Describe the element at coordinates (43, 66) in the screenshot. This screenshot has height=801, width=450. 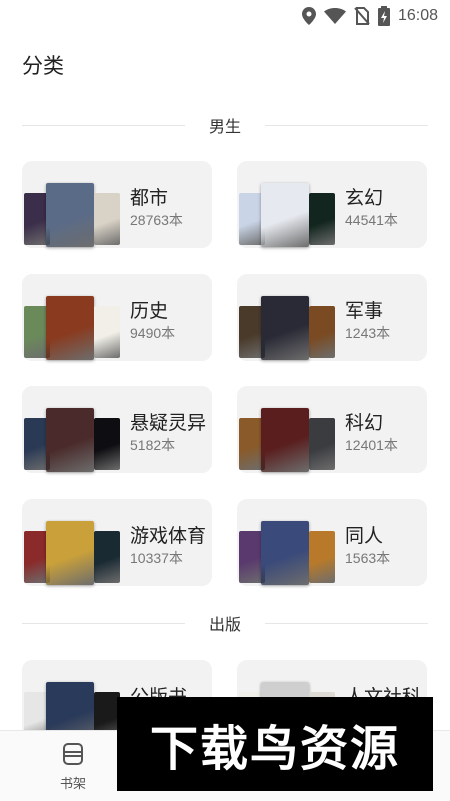
I see `page-title: 分类` at that location.